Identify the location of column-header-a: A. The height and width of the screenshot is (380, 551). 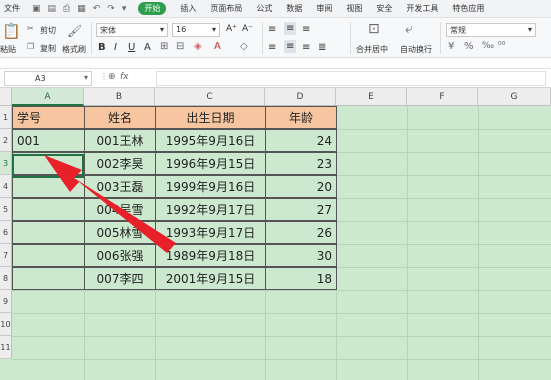
(48, 97).